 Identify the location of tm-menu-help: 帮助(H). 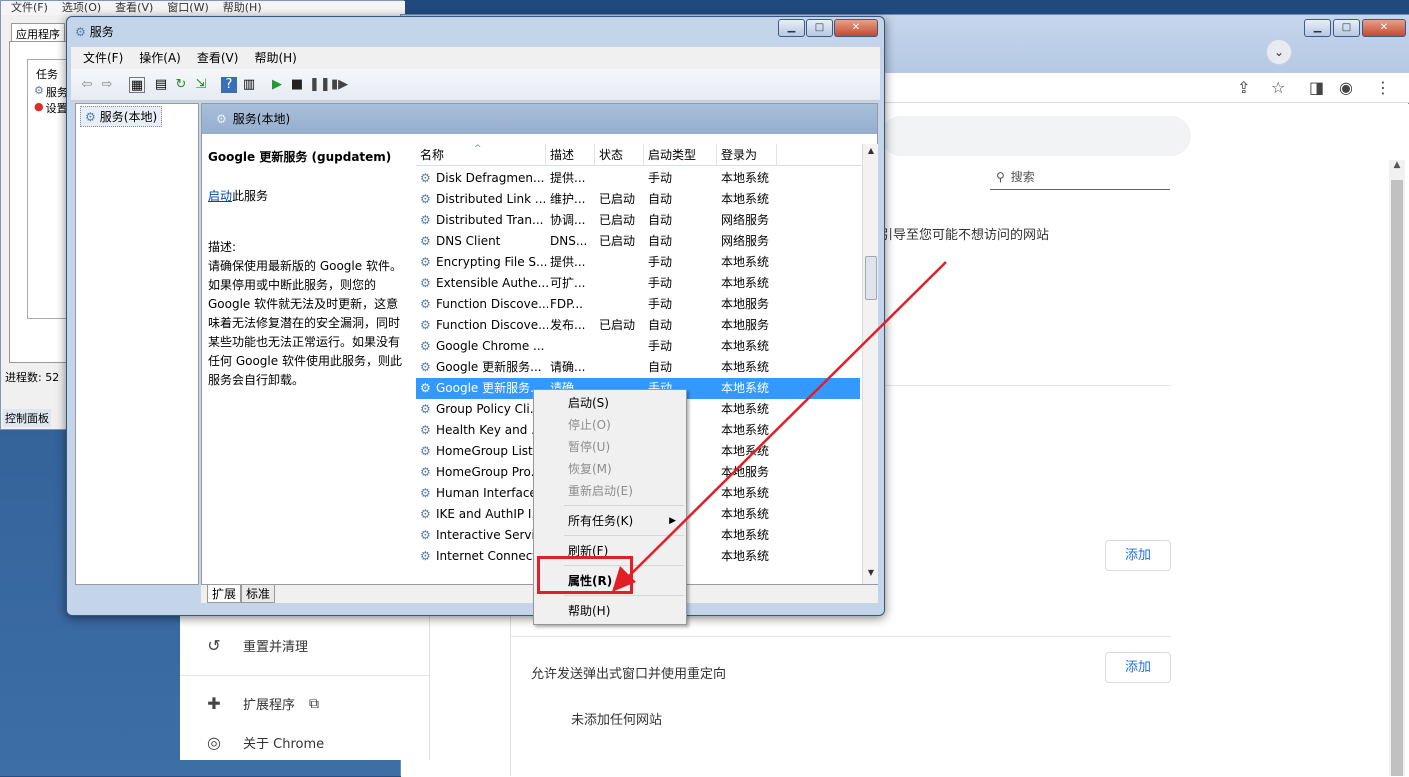
(242, 8).